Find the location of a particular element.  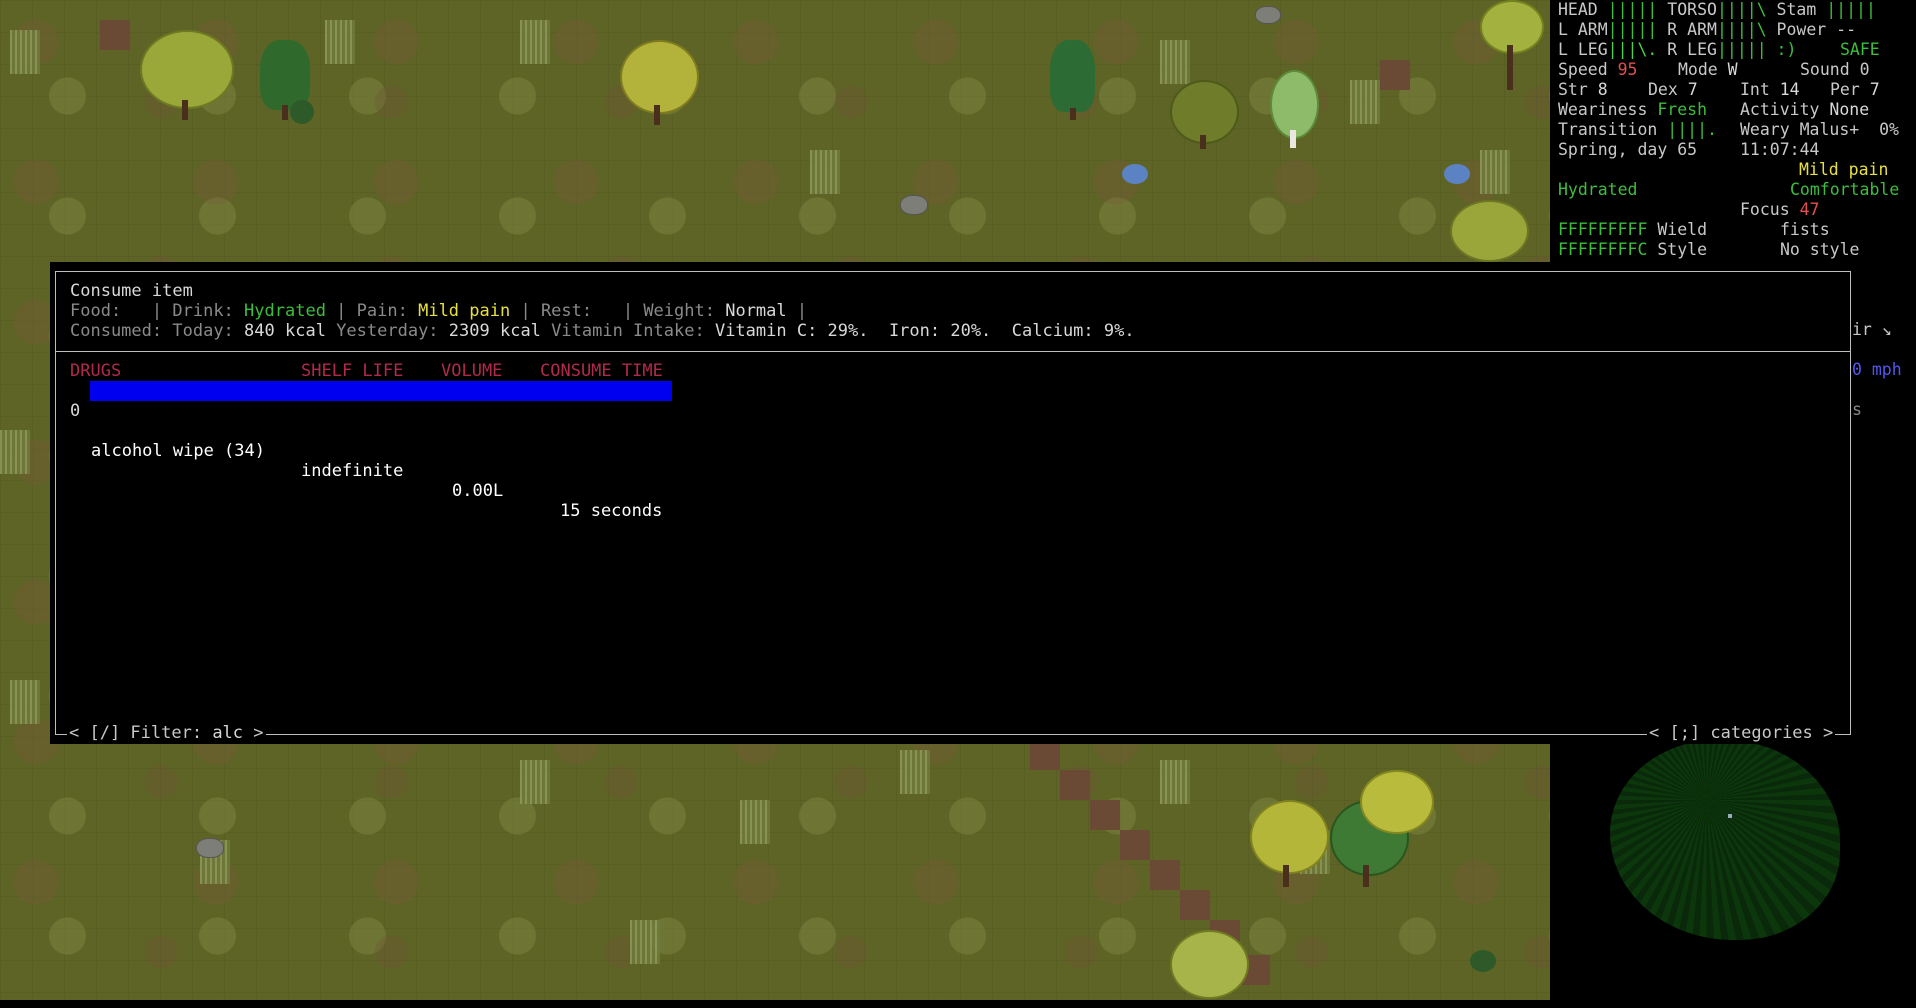

misc-fragment: s is located at coordinates (1857, 409).